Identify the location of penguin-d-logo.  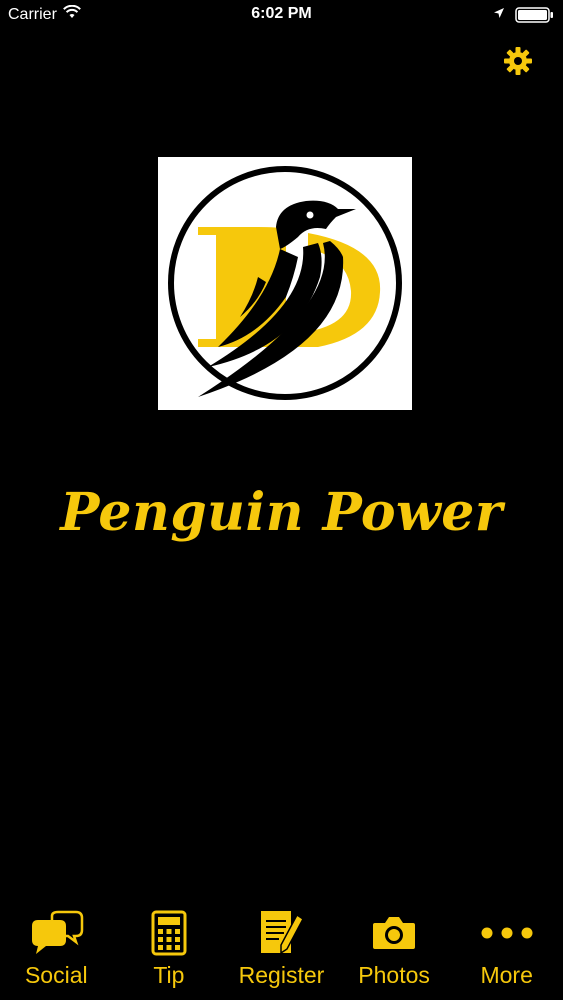
(285, 283).